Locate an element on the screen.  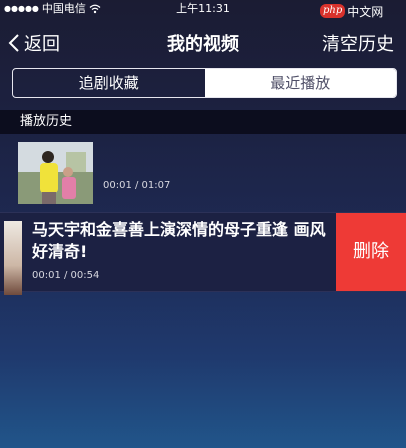
watermark-text: 中文网 is located at coordinates (365, 11).